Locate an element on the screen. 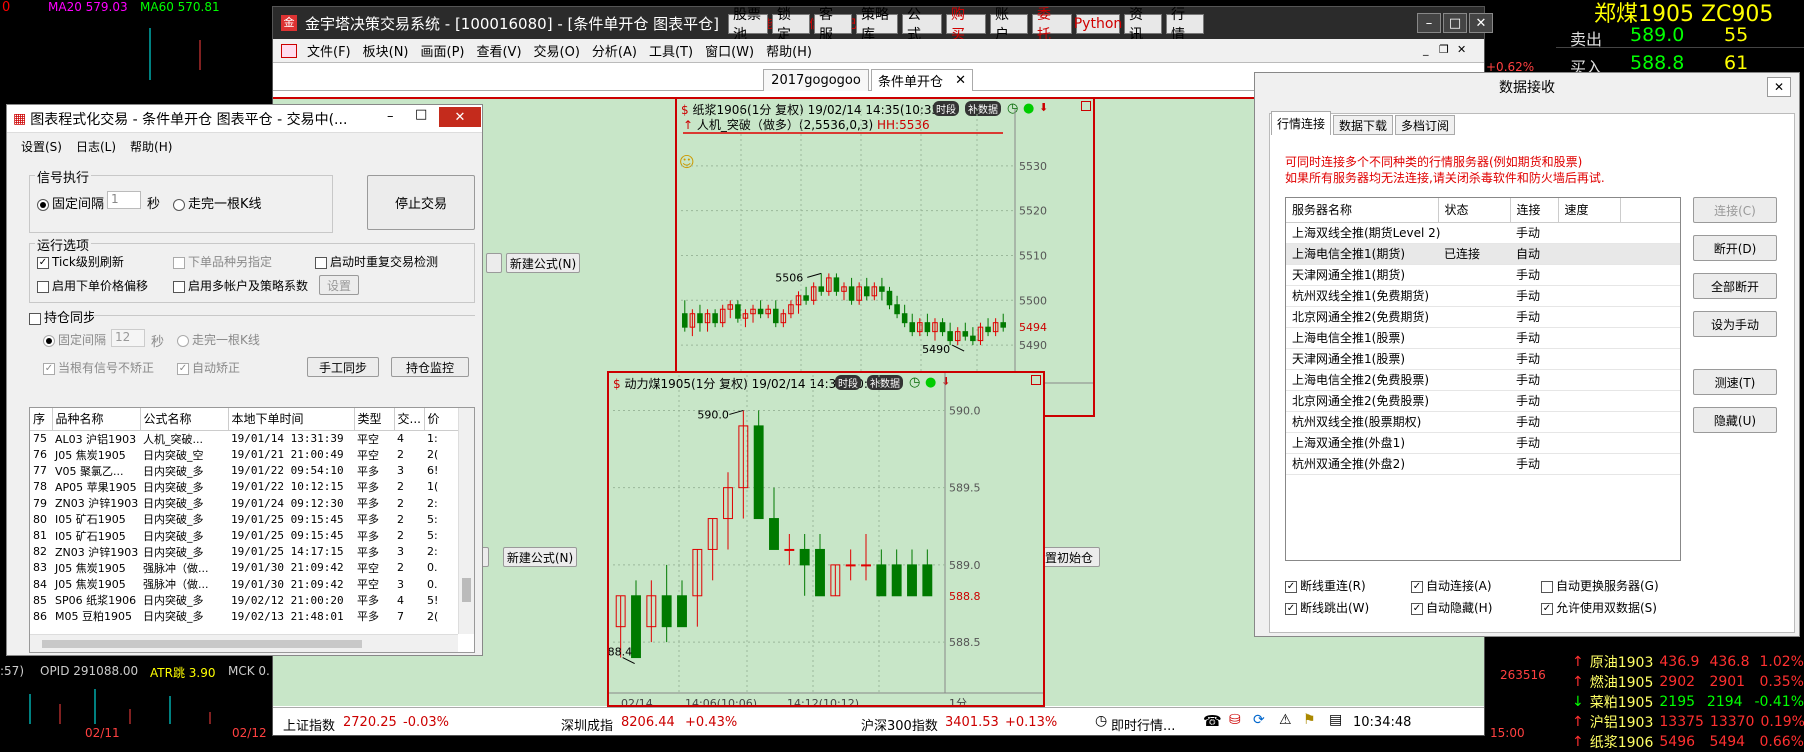 This screenshot has height=752, width=1804. fixed-interval-radio: 固定间隔 is located at coordinates (70, 202).